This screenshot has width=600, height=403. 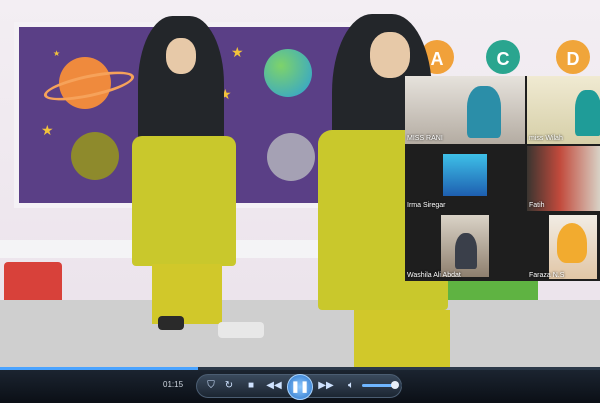 I want to click on participant-tile: Fatih, so click(x=563, y=178).